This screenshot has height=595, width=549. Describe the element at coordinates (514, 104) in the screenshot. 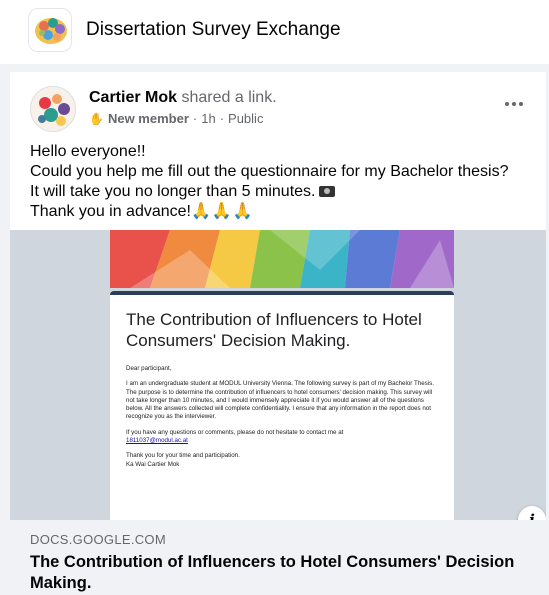

I see `more-options-button` at that location.